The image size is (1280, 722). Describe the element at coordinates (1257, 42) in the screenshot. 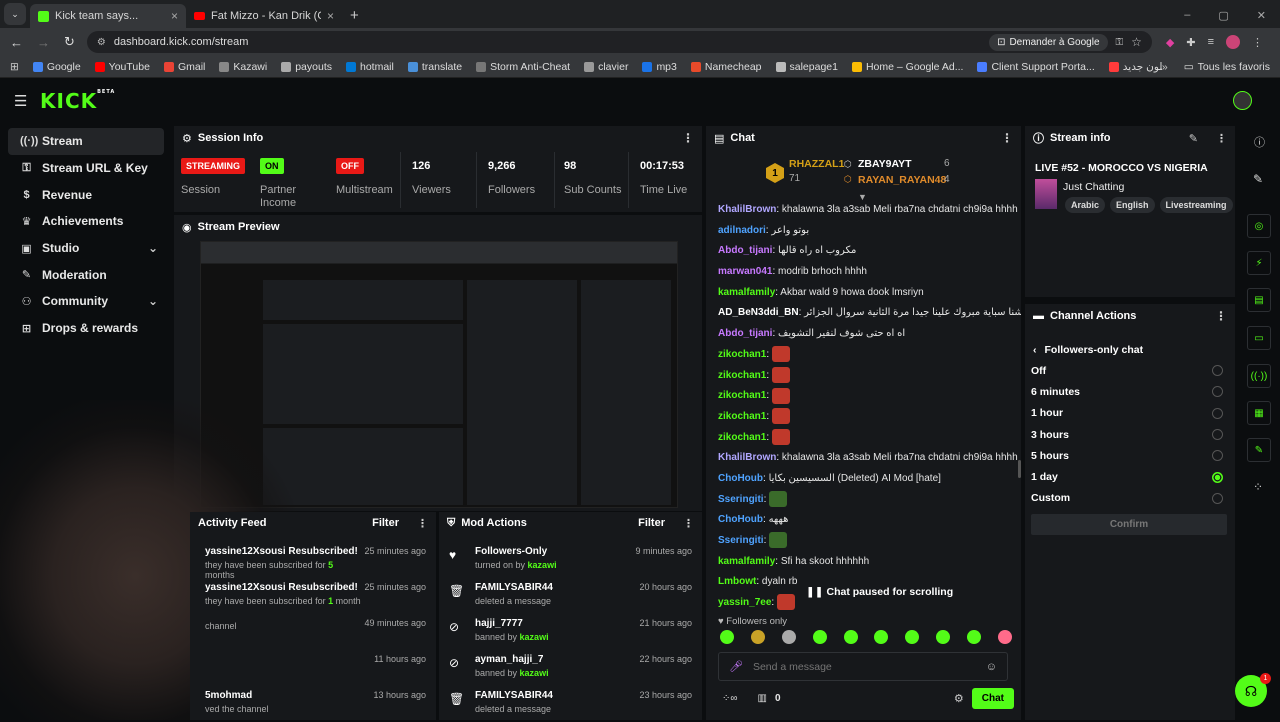

I see `menu-dots-icon: ⋮` at that location.